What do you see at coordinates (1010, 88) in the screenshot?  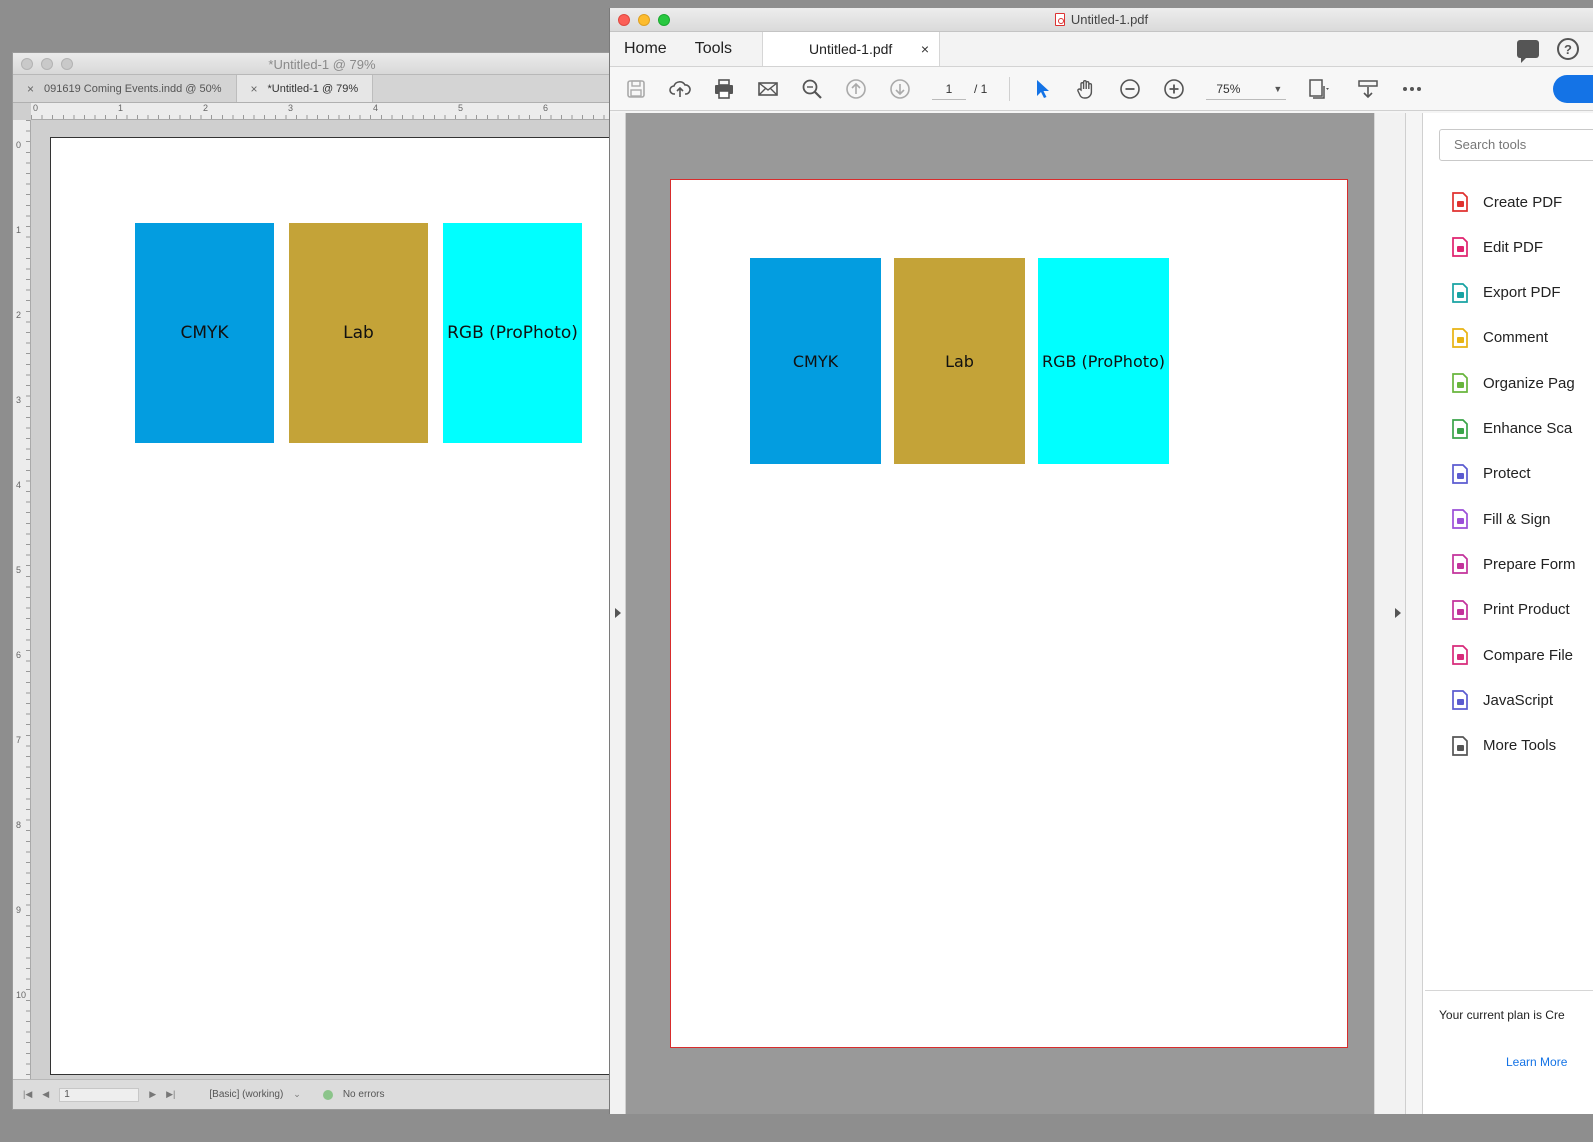 I see `toolbar-divider` at bounding box center [1010, 88].